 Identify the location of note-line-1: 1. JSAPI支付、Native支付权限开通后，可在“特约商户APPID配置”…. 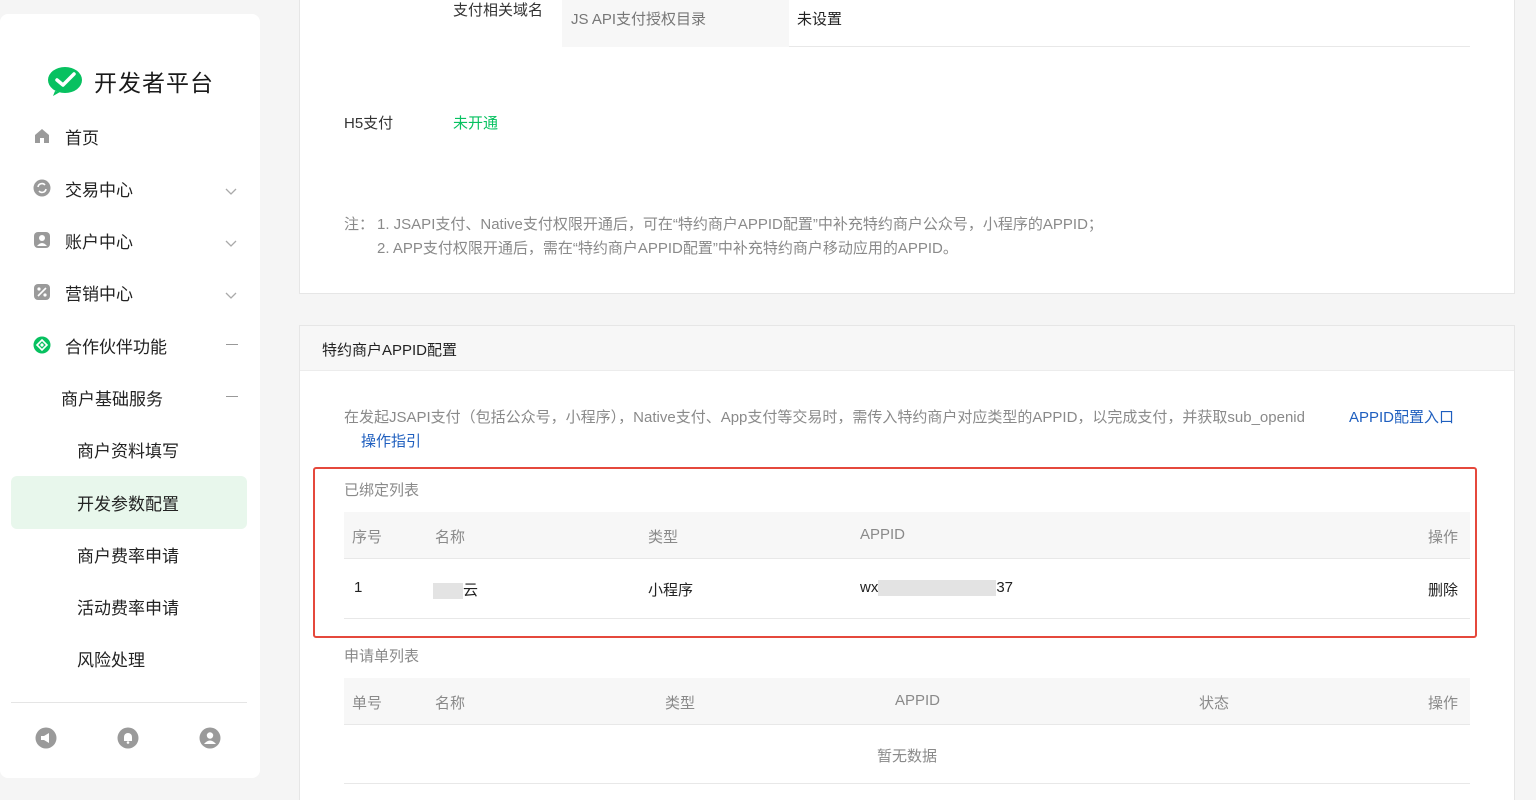
(740, 224).